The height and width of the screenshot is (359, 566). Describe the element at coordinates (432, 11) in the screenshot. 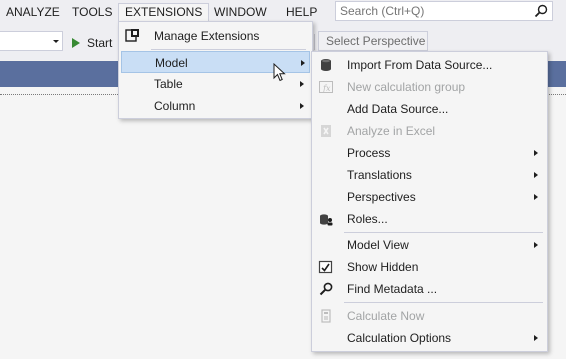

I see `search-input` at that location.